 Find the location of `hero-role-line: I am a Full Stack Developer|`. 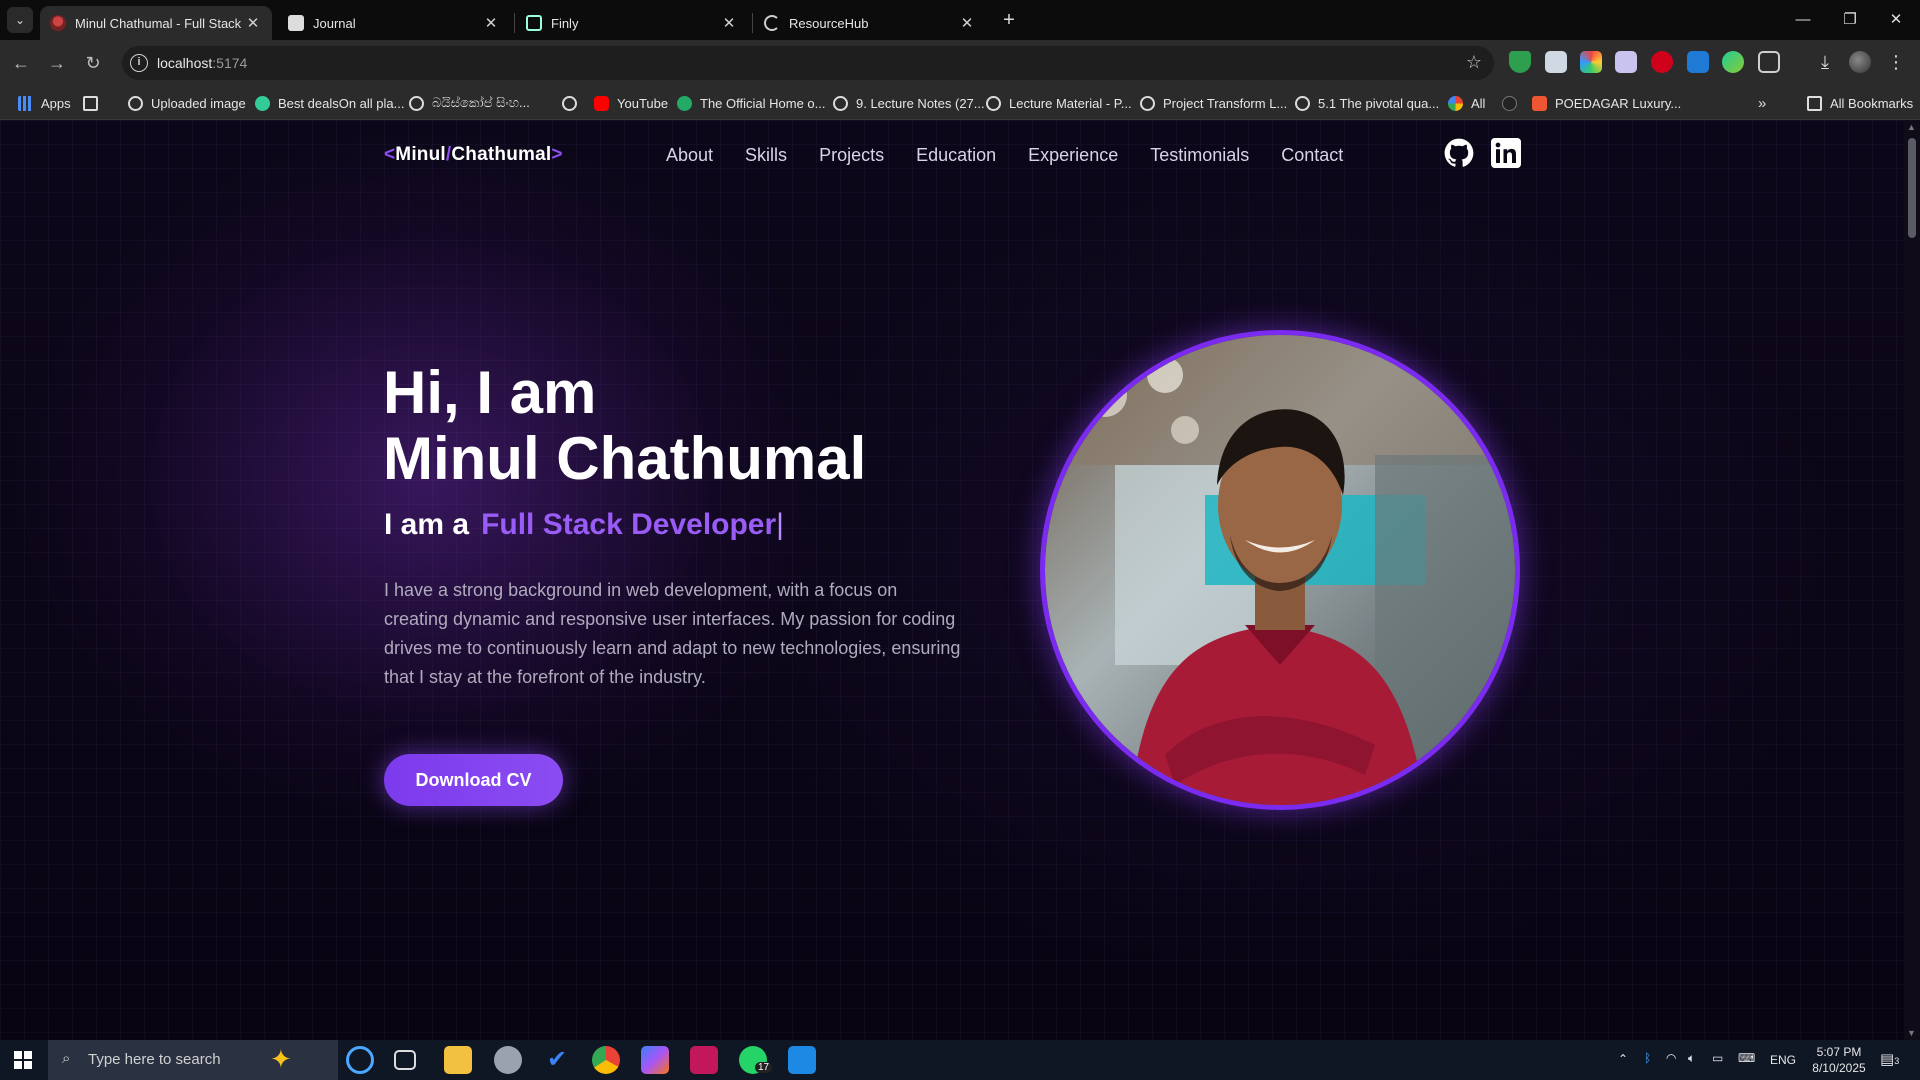

hero-role-line: I am a Full Stack Developer| is located at coordinates (584, 524).